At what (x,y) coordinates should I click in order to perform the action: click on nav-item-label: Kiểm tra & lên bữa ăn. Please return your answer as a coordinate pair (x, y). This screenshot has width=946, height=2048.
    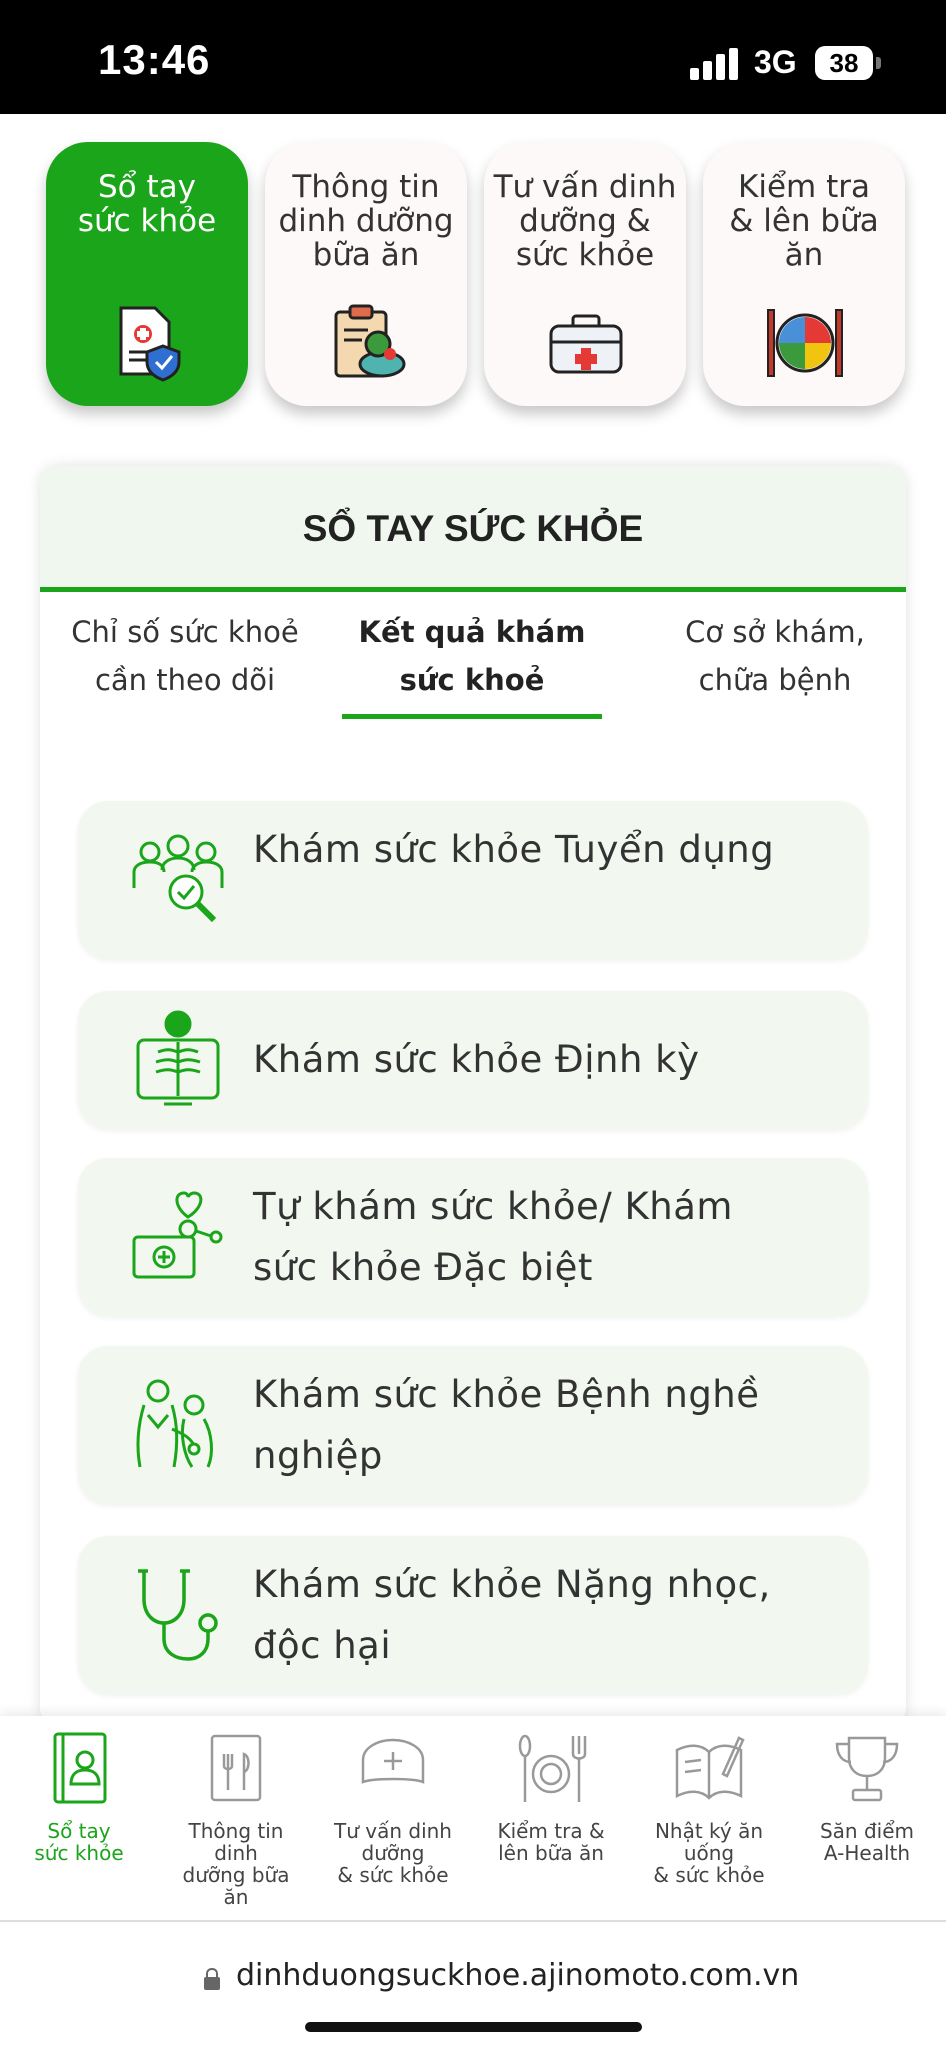
    Looking at the image, I should click on (551, 1842).